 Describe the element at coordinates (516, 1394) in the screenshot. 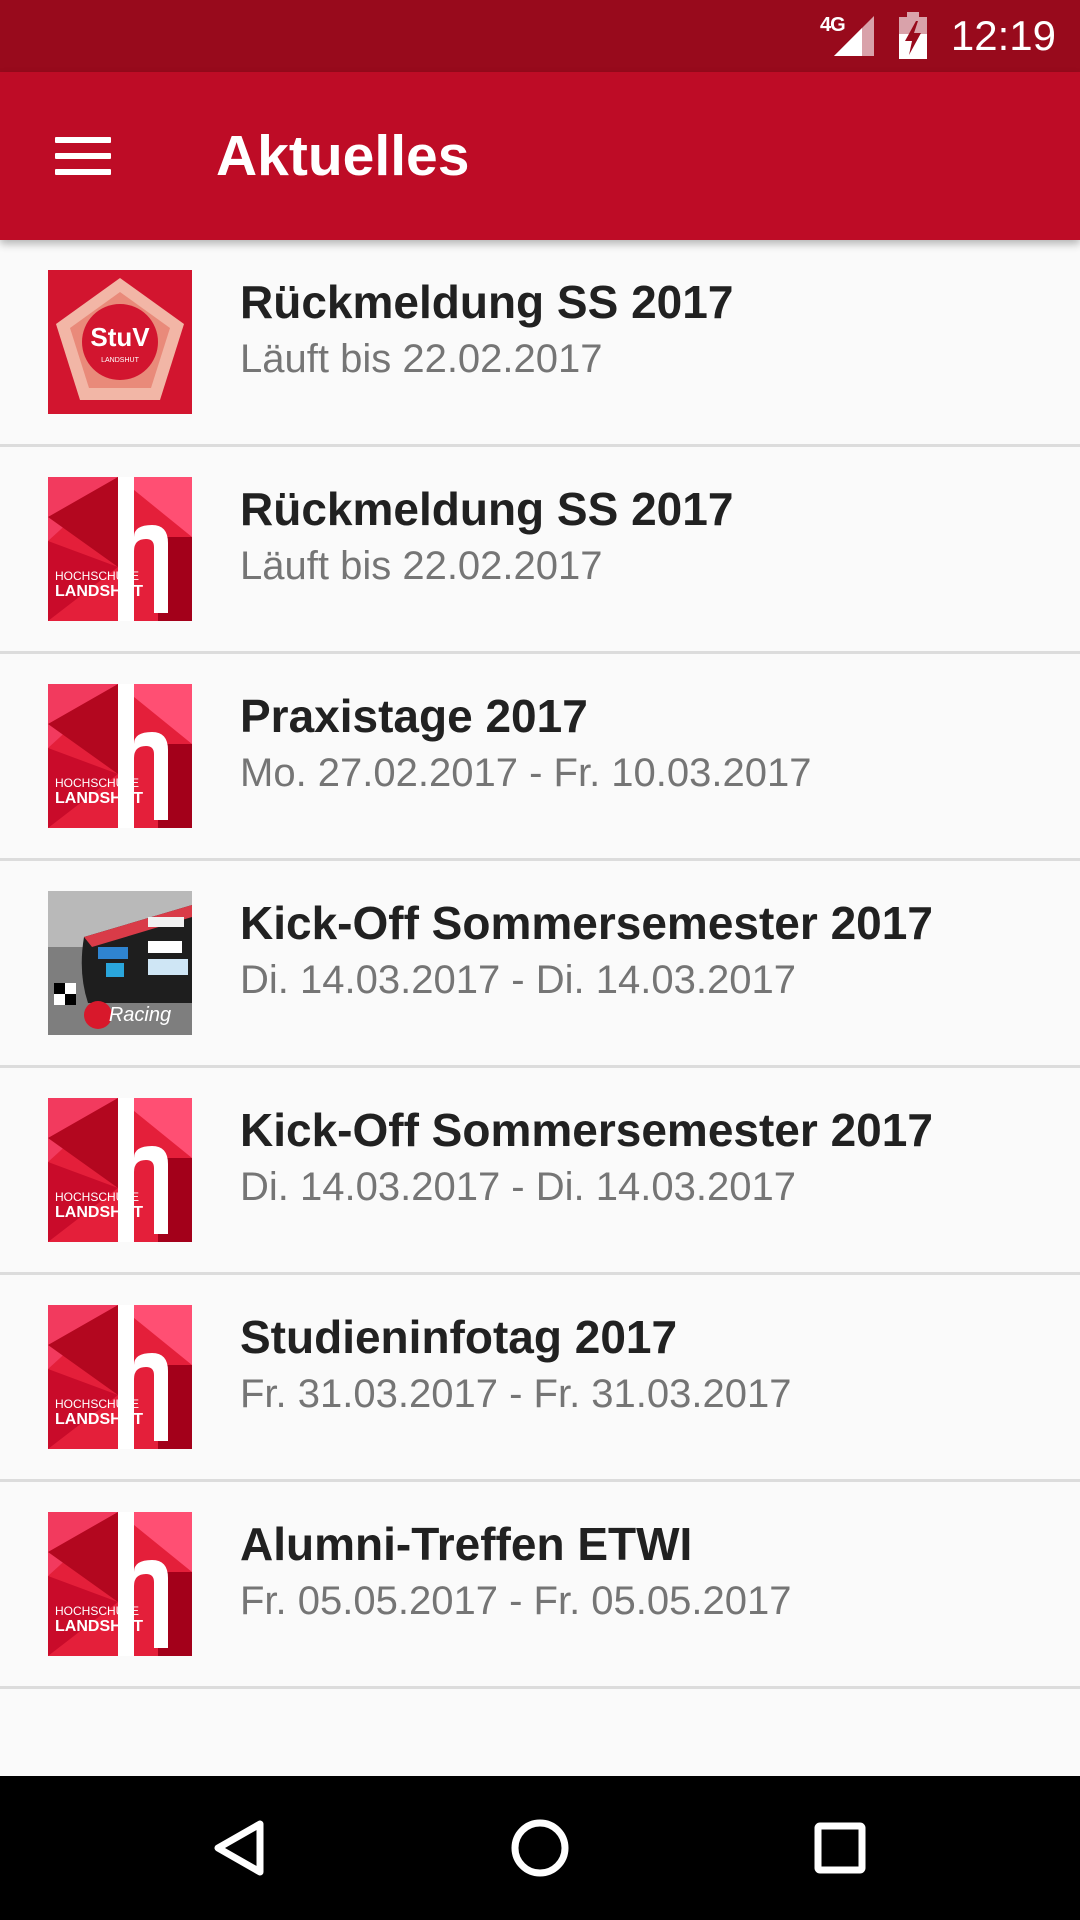

I see `item-subtitle: Fr. 31.03.2017 - Fr. 31.03.2017` at that location.